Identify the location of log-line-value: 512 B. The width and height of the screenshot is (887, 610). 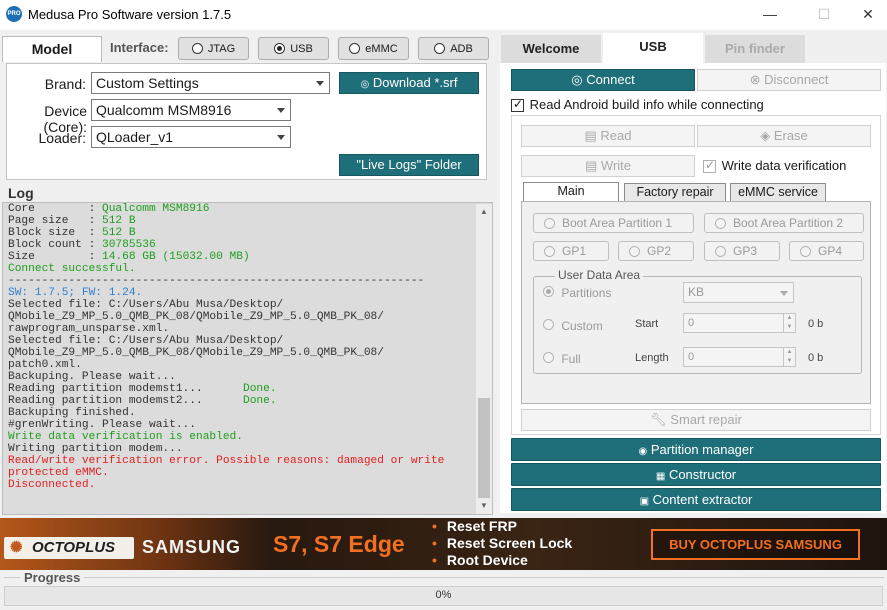
(119, 233).